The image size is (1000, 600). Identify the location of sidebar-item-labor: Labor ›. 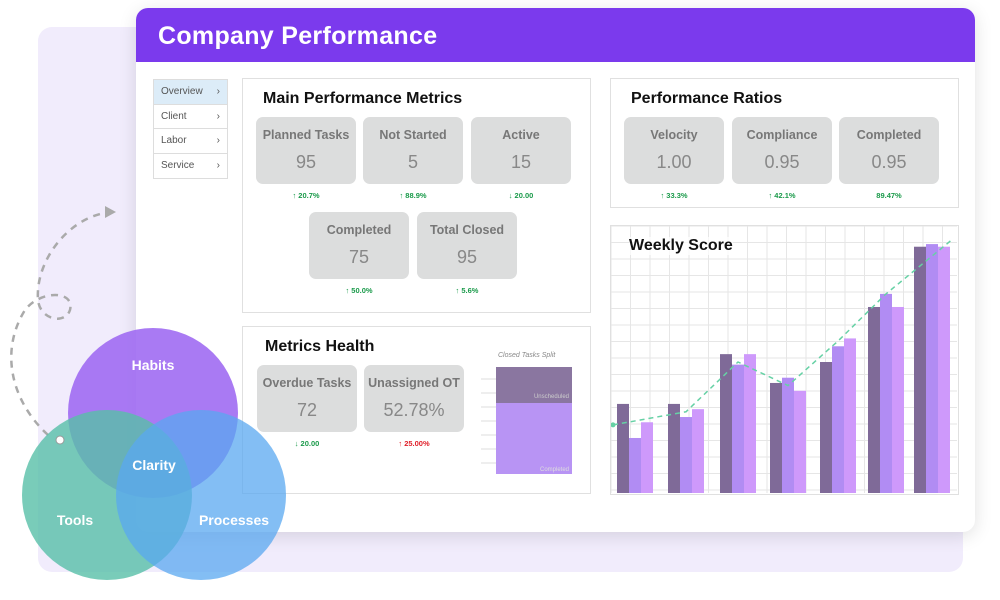
(190, 141).